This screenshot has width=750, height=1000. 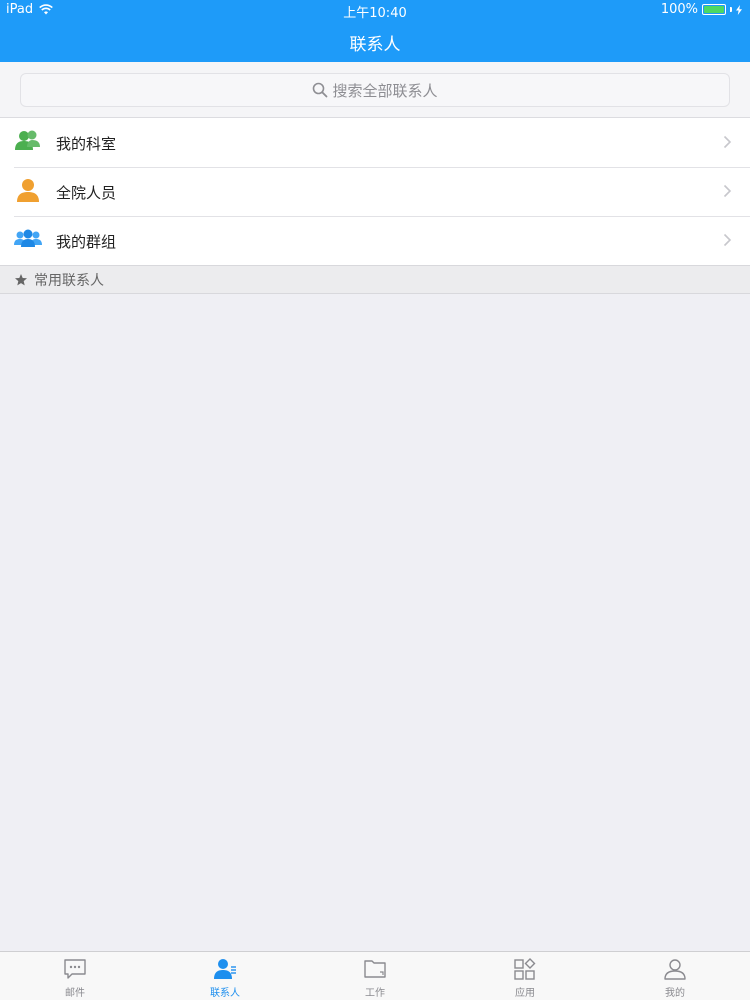 I want to click on menu-item-my-groups: 我的群组, so click(x=375, y=240).